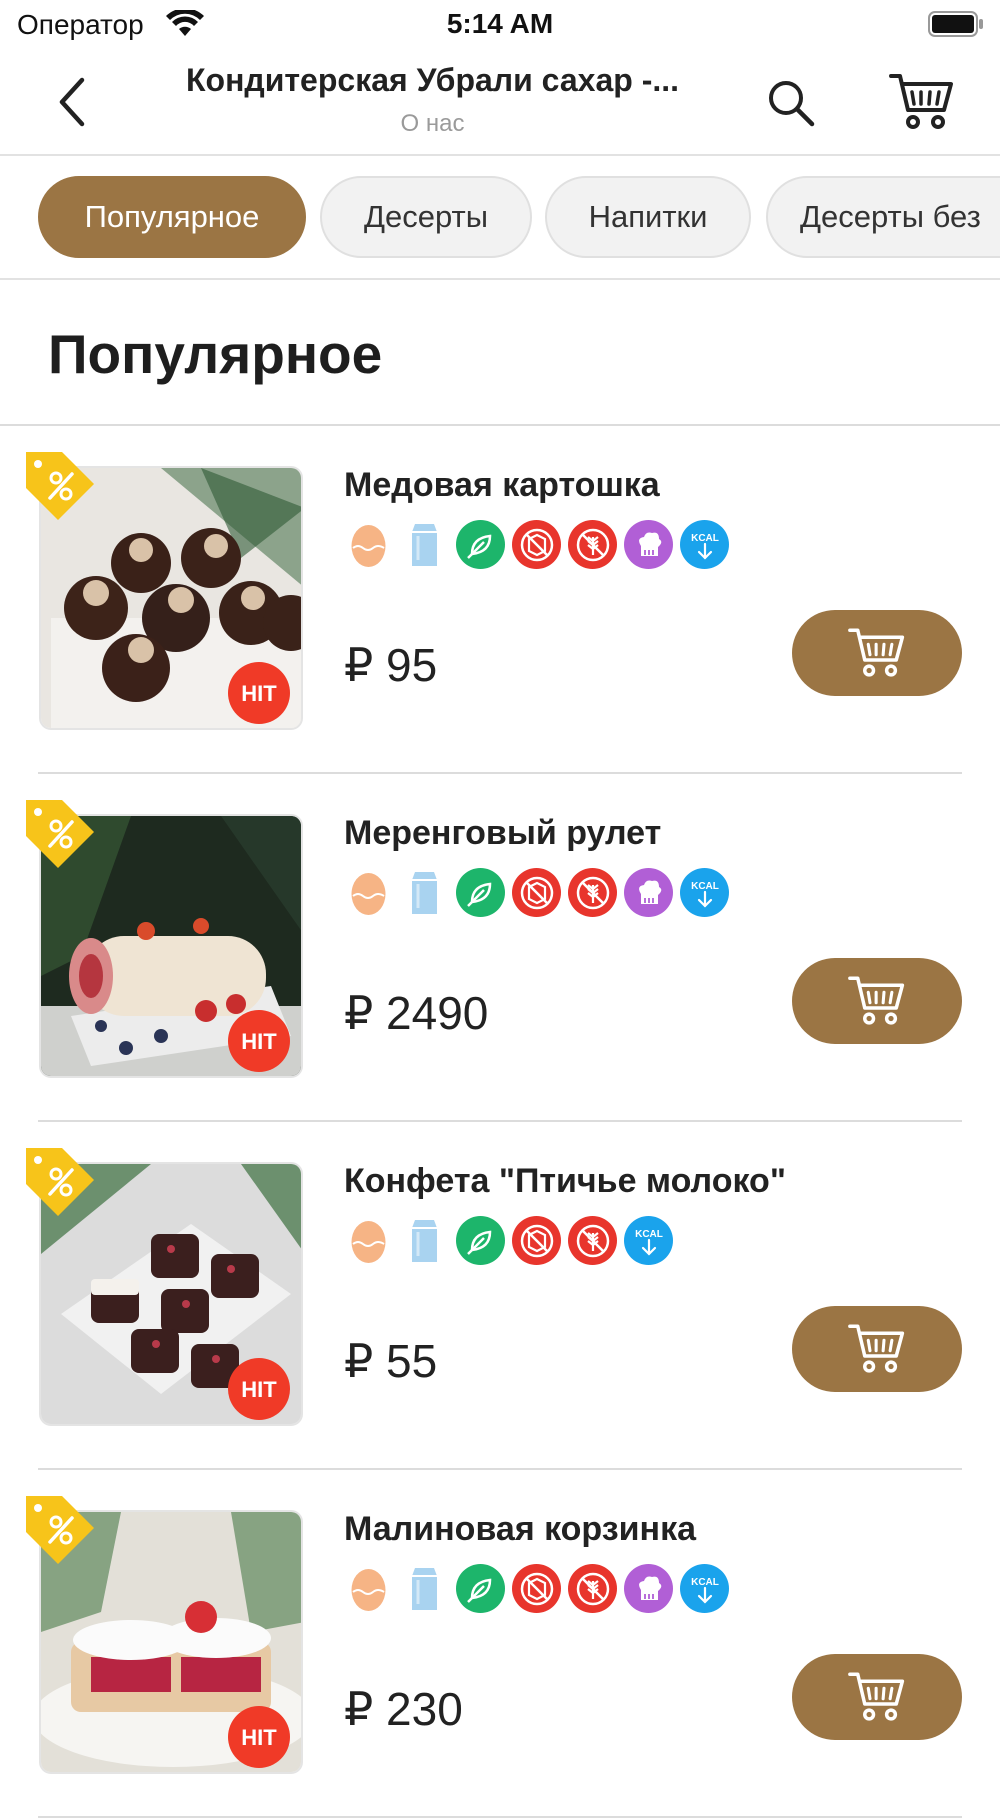  Describe the element at coordinates (500, 104) in the screenshot. I see `nav-bar: Кондитерская Убрали сахар -... О нас` at that location.